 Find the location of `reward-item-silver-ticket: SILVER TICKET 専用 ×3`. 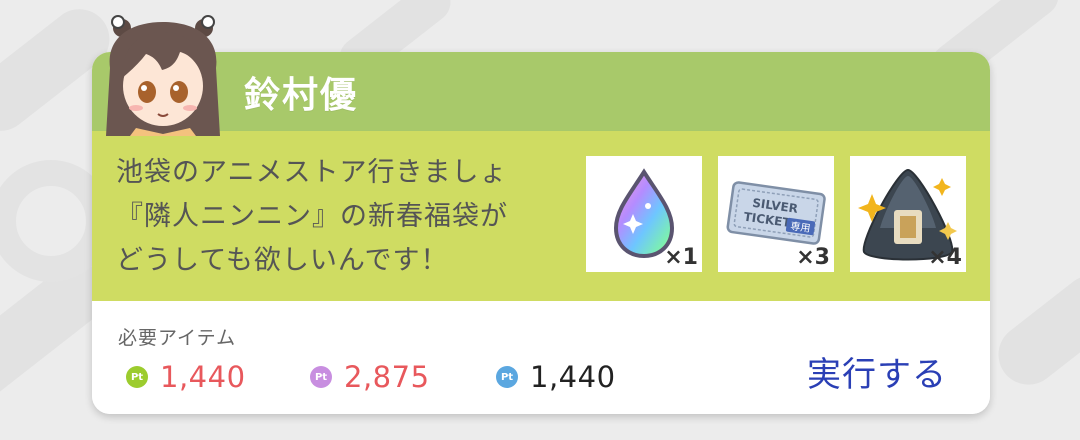

reward-item-silver-ticket: SILVER TICKET 専用 ×3 is located at coordinates (776, 214).